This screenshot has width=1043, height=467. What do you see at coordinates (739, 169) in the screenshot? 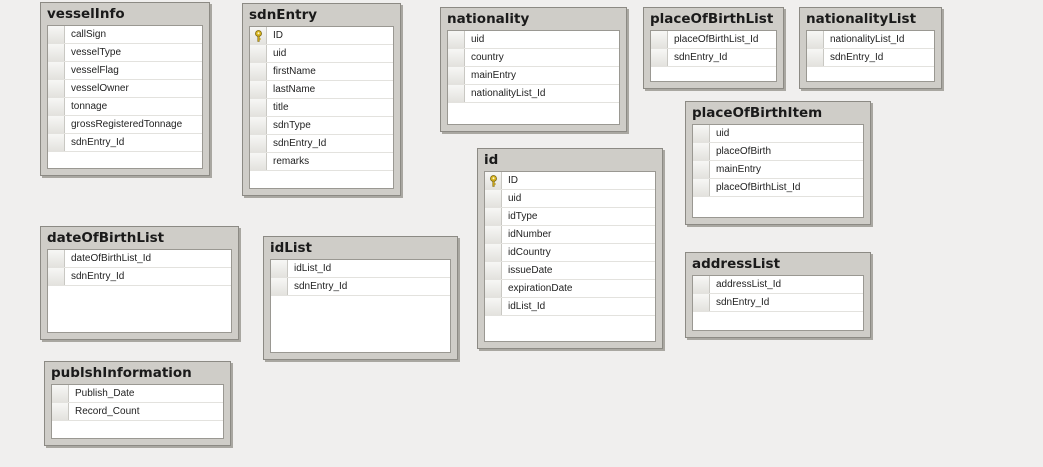
I see `column-name: mainEntry` at bounding box center [739, 169].